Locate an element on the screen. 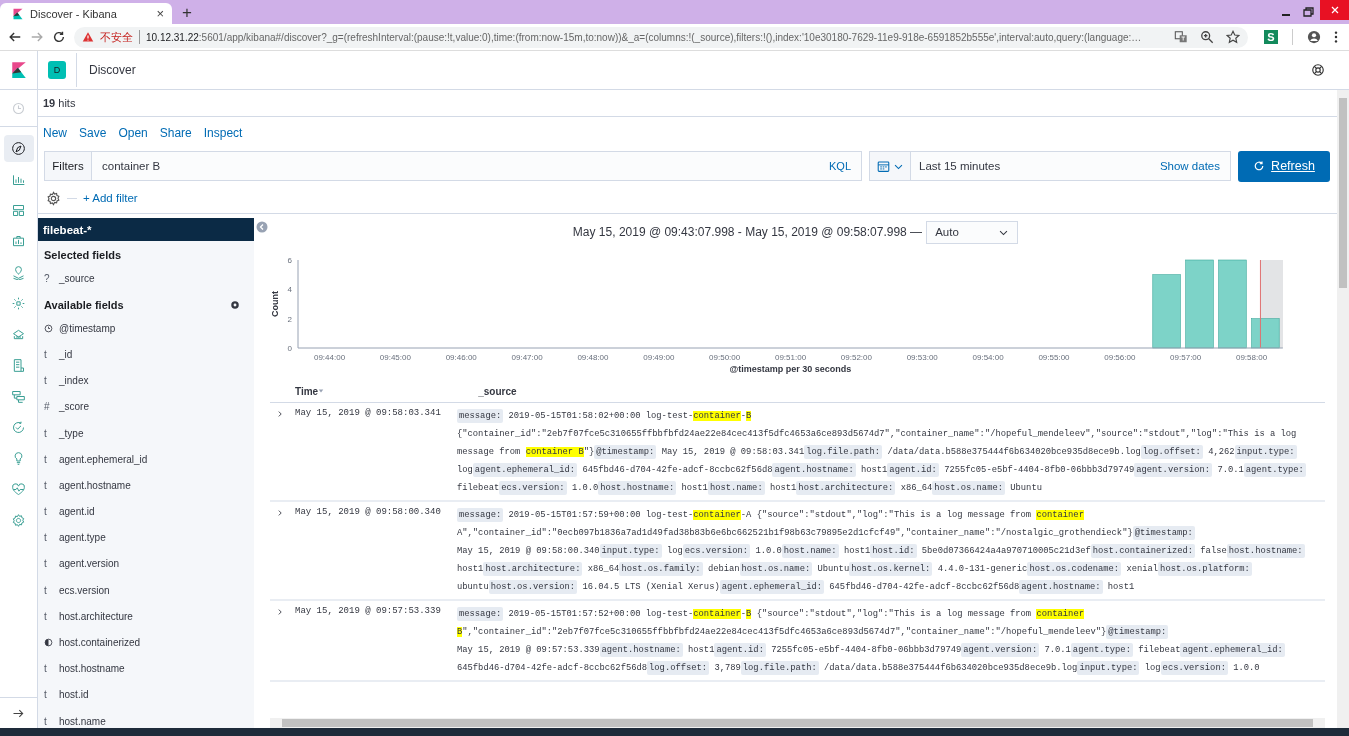 The width and height of the screenshot is (1349, 736). field-name: _source is located at coordinates (77, 278).